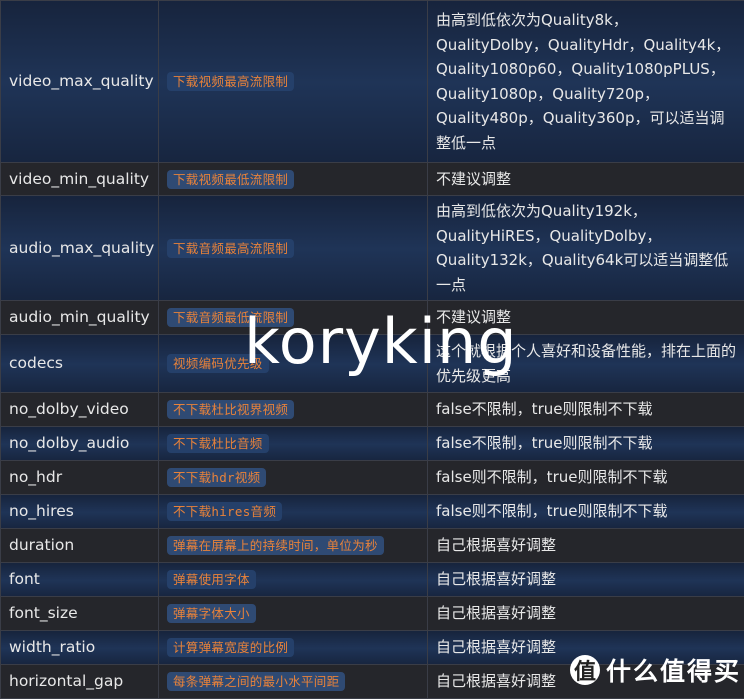  Describe the element at coordinates (211, 613) in the screenshot. I see `param-tag: 弹幕字体大小` at that location.